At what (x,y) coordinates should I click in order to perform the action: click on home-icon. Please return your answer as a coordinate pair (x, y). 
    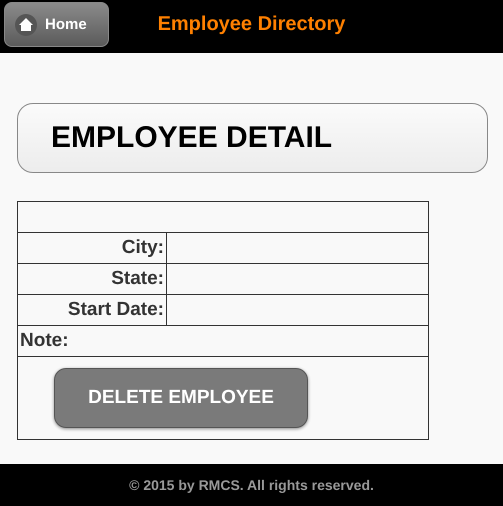
    Looking at the image, I should click on (26, 25).